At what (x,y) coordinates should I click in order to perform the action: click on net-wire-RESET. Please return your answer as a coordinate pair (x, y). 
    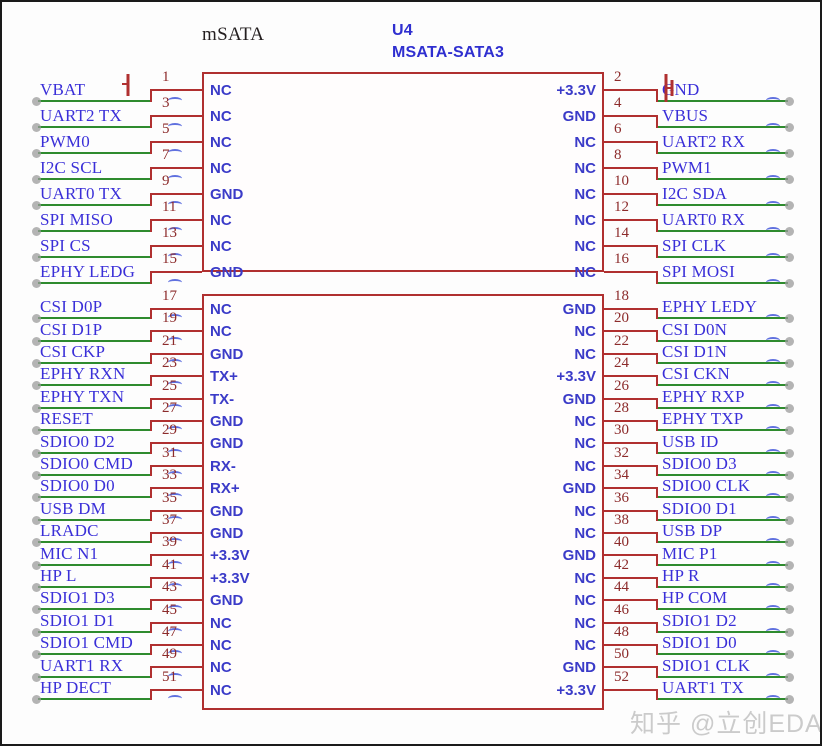
    Looking at the image, I should click on (94, 430).